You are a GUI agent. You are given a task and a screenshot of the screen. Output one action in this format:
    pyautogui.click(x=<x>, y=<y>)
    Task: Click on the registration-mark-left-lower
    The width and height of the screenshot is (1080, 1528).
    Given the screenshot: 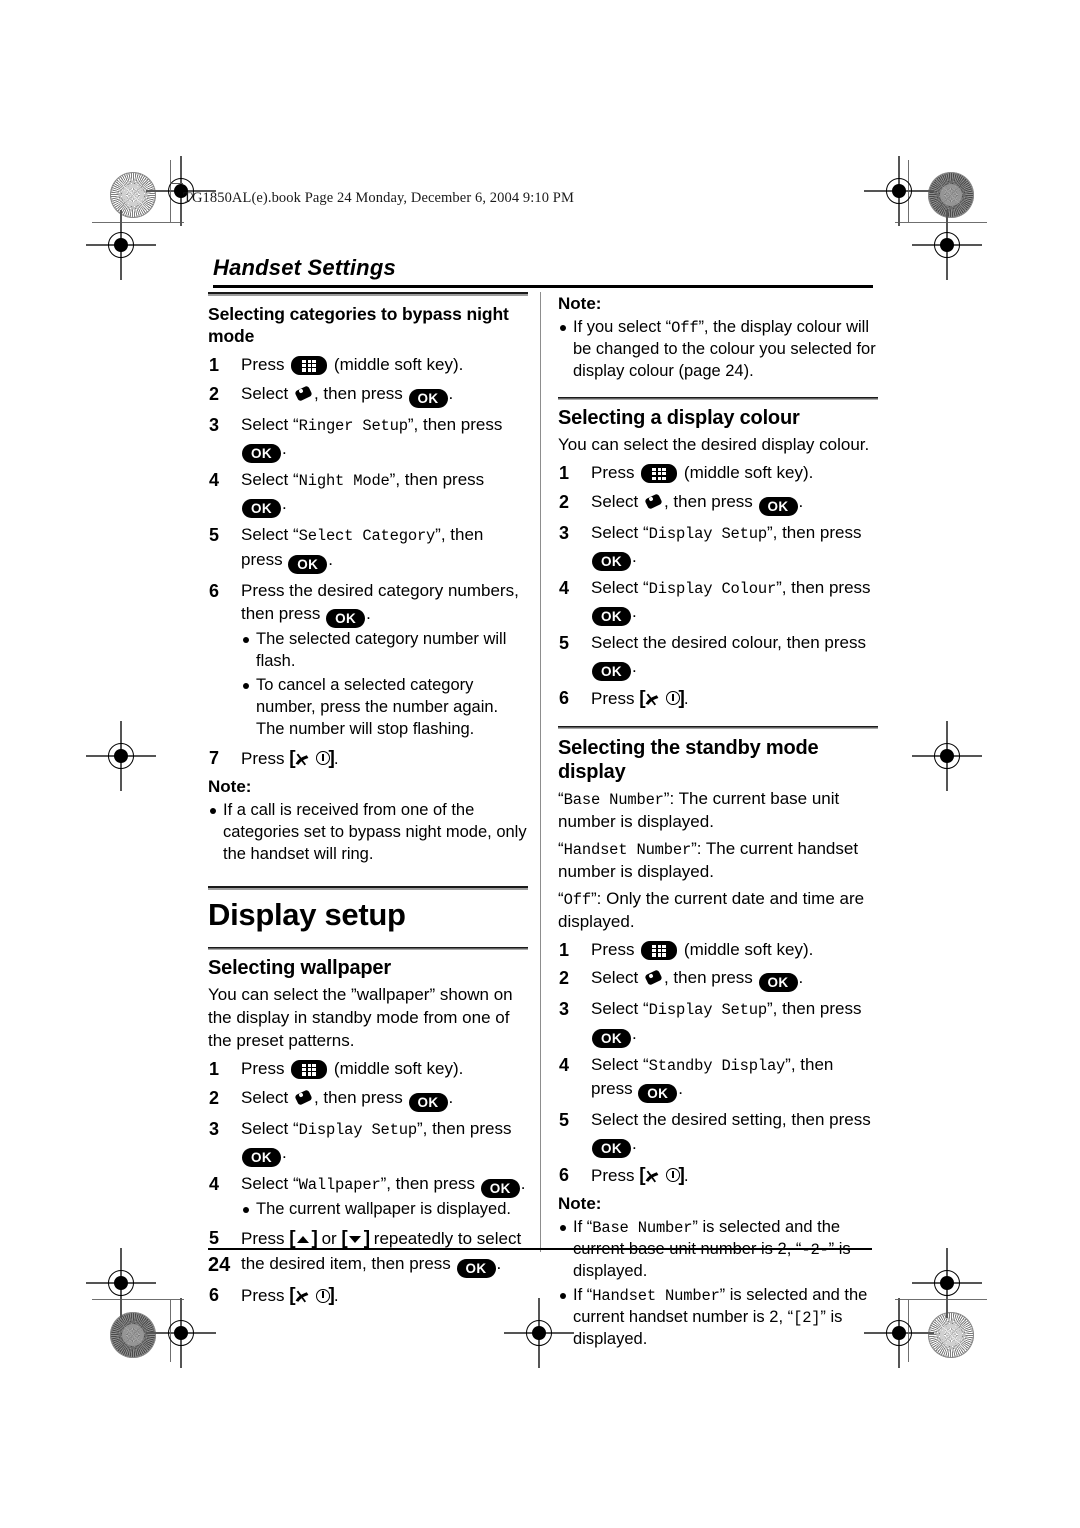 What is the action you would take?
    pyautogui.click(x=121, y=1283)
    